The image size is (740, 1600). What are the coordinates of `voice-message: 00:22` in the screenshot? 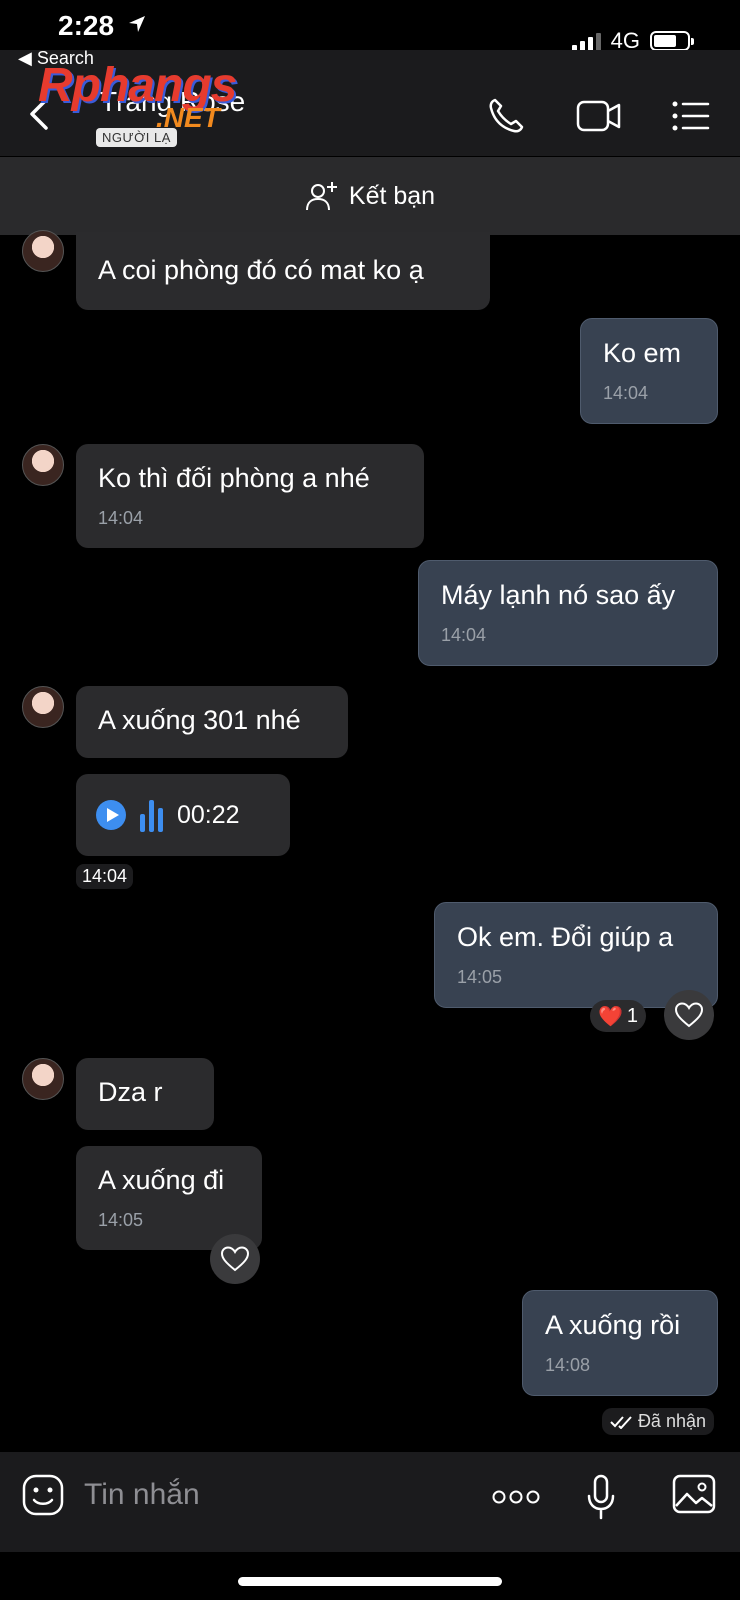 It's located at (183, 815).